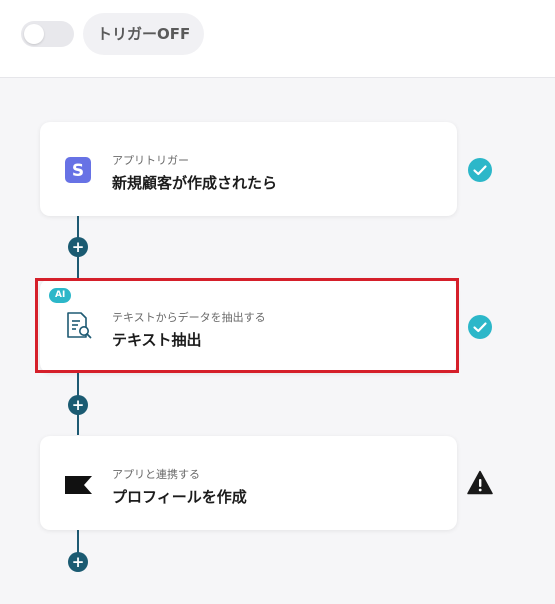 The width and height of the screenshot is (555, 604). Describe the element at coordinates (480, 483) in the screenshot. I see `warning-triangle-icon` at that location.